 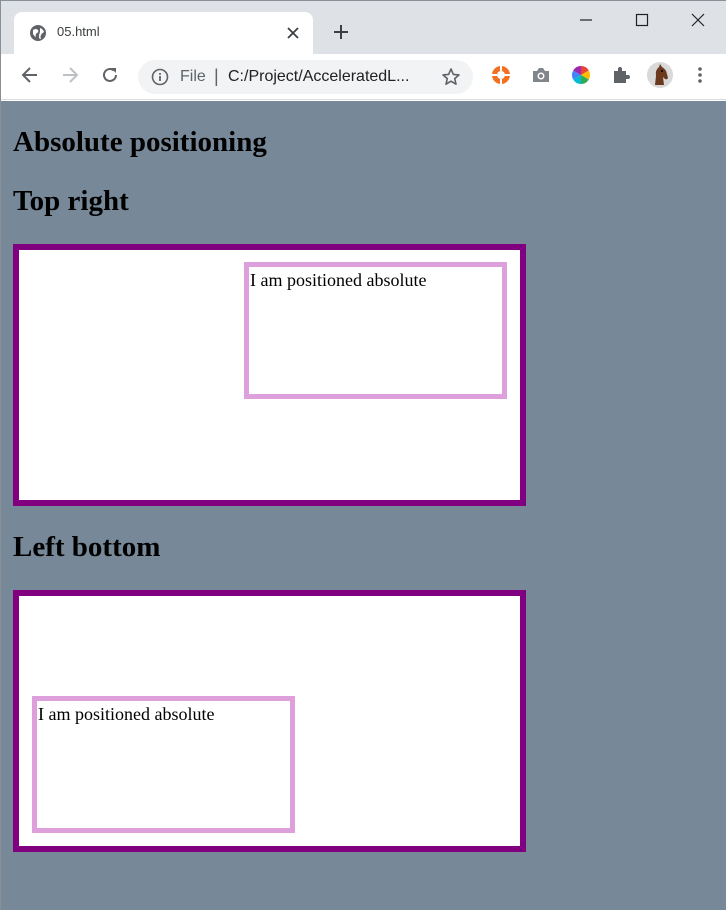 I want to click on close-window-button, so click(x=698, y=22).